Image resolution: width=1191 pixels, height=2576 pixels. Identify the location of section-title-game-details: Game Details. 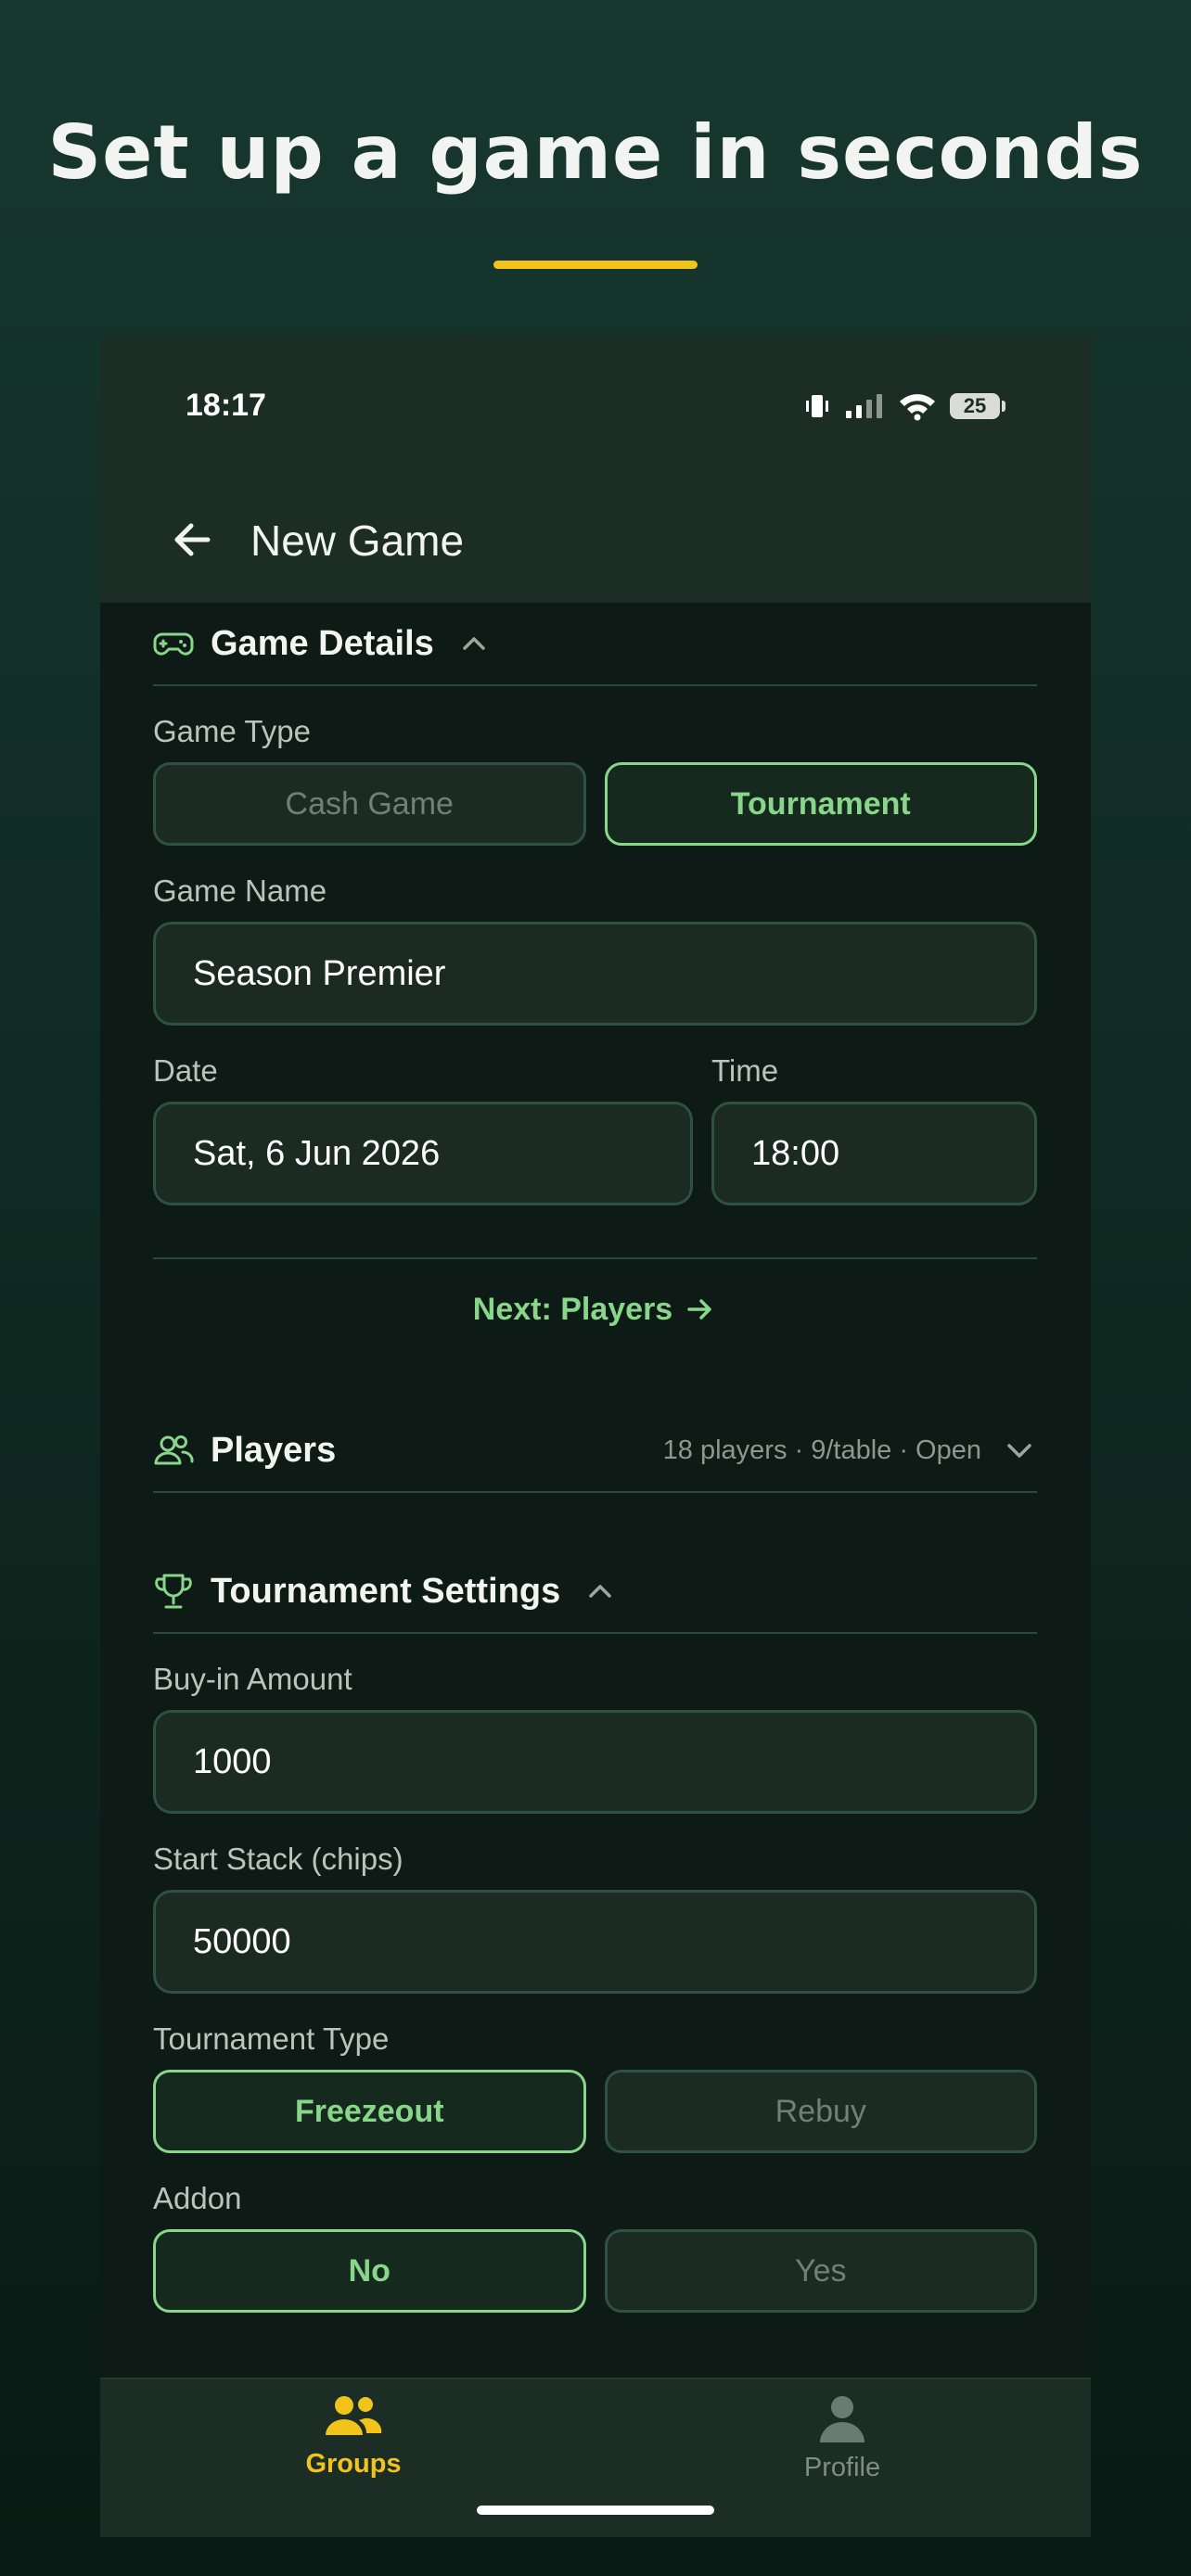
(322, 643).